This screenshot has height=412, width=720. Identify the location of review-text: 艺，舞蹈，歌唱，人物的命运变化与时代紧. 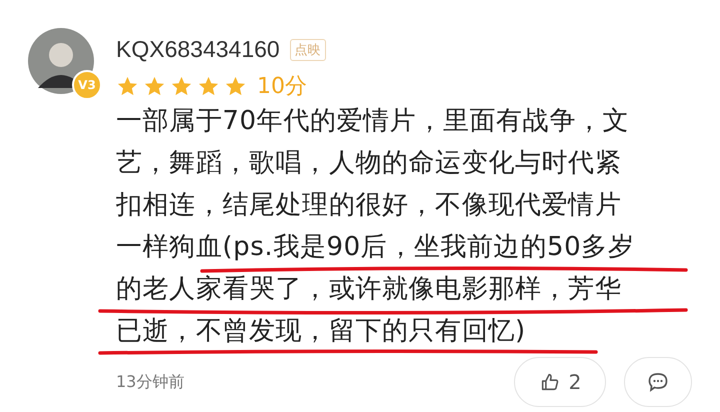
(369, 163).